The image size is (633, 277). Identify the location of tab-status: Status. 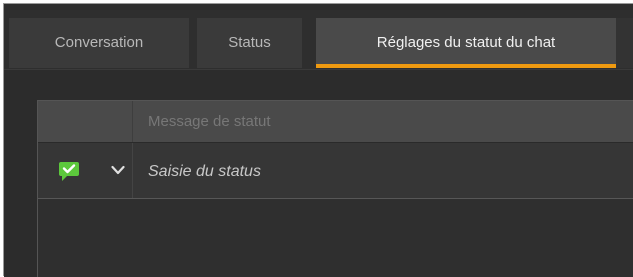
(249, 43).